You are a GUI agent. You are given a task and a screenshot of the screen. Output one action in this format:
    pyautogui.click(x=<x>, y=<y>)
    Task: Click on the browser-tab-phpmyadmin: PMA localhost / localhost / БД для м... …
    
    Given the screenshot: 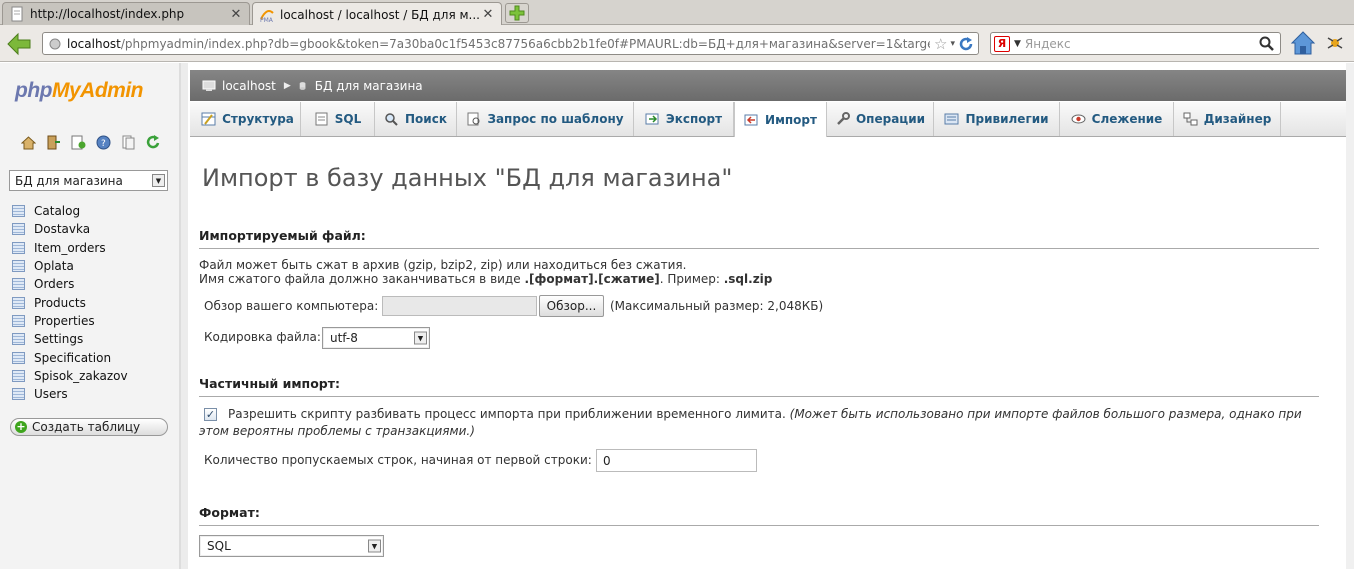 What is the action you would take?
    pyautogui.click(x=377, y=14)
    